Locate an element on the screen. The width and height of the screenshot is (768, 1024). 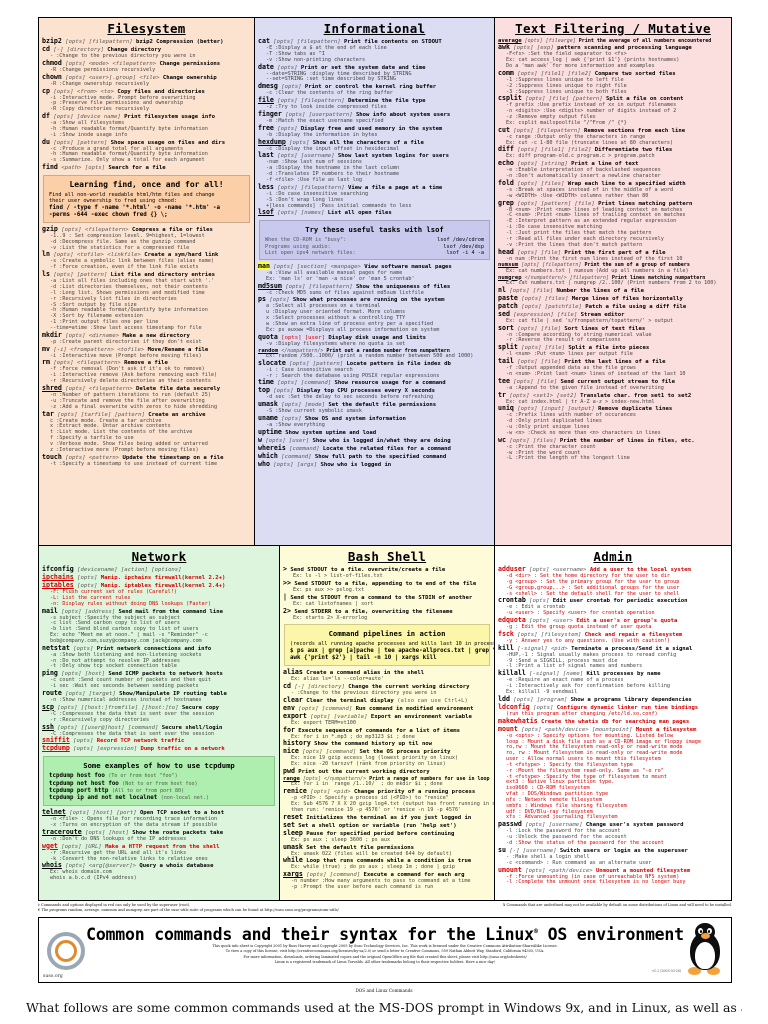
command-name: rm is located at coordinates (46, 362).